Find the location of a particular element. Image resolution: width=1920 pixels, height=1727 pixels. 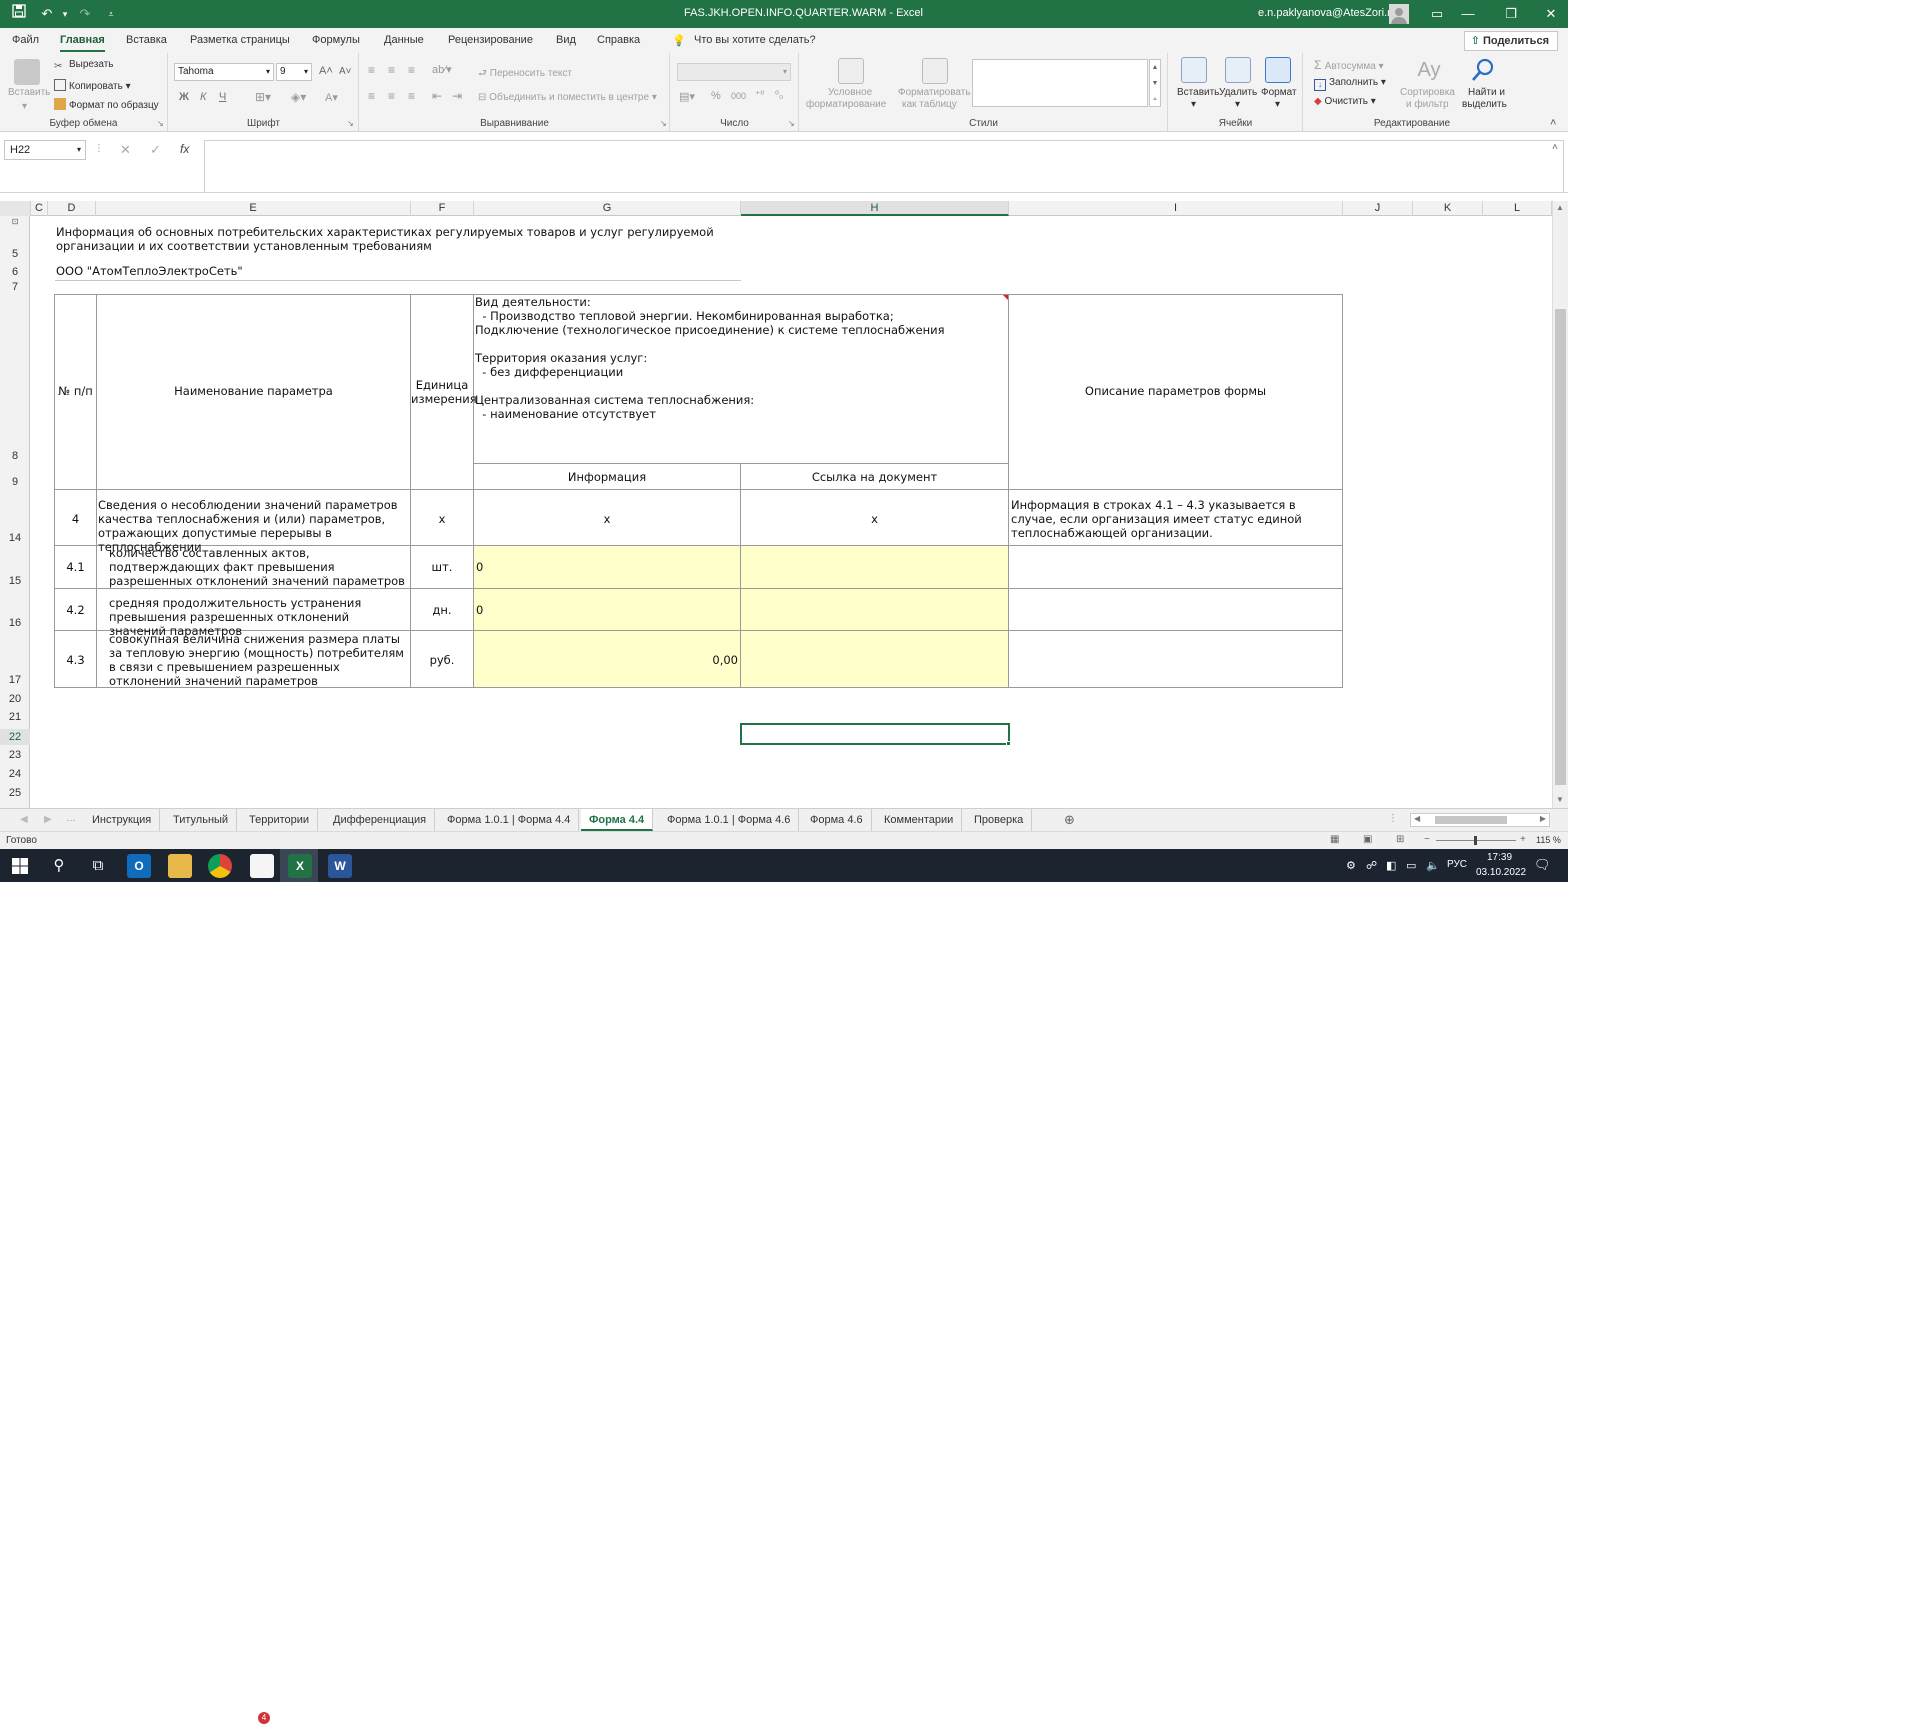

align-right-icon: ≡ is located at coordinates (411, 96).